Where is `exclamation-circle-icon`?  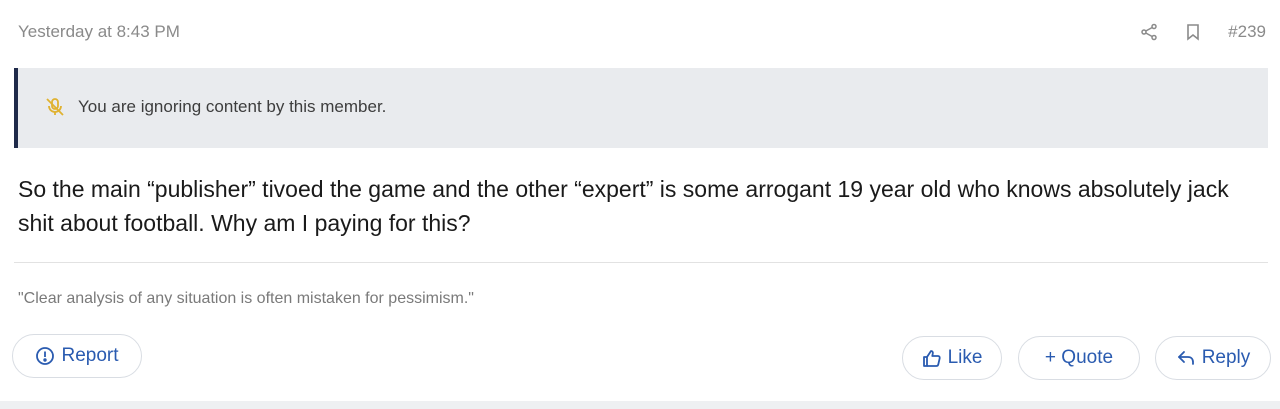
exclamation-circle-icon is located at coordinates (45, 356).